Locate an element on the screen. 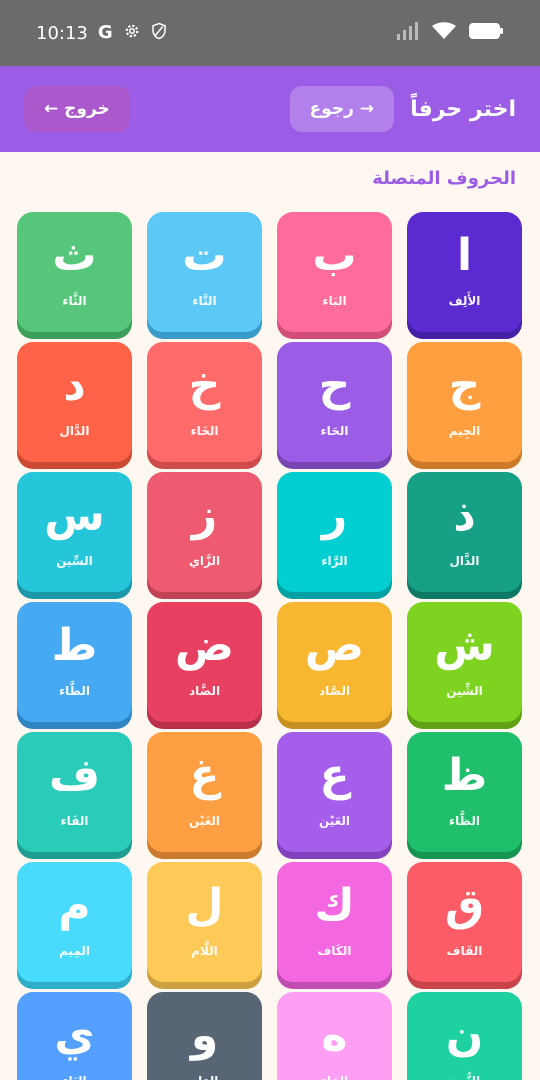 The height and width of the screenshot is (1080, 540). letter-name: الذَّال is located at coordinates (464, 561).